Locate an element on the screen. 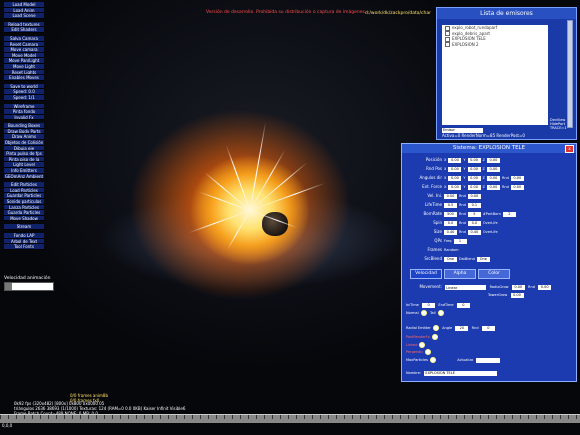  maxparticles-checkbox is located at coordinates (433, 360).